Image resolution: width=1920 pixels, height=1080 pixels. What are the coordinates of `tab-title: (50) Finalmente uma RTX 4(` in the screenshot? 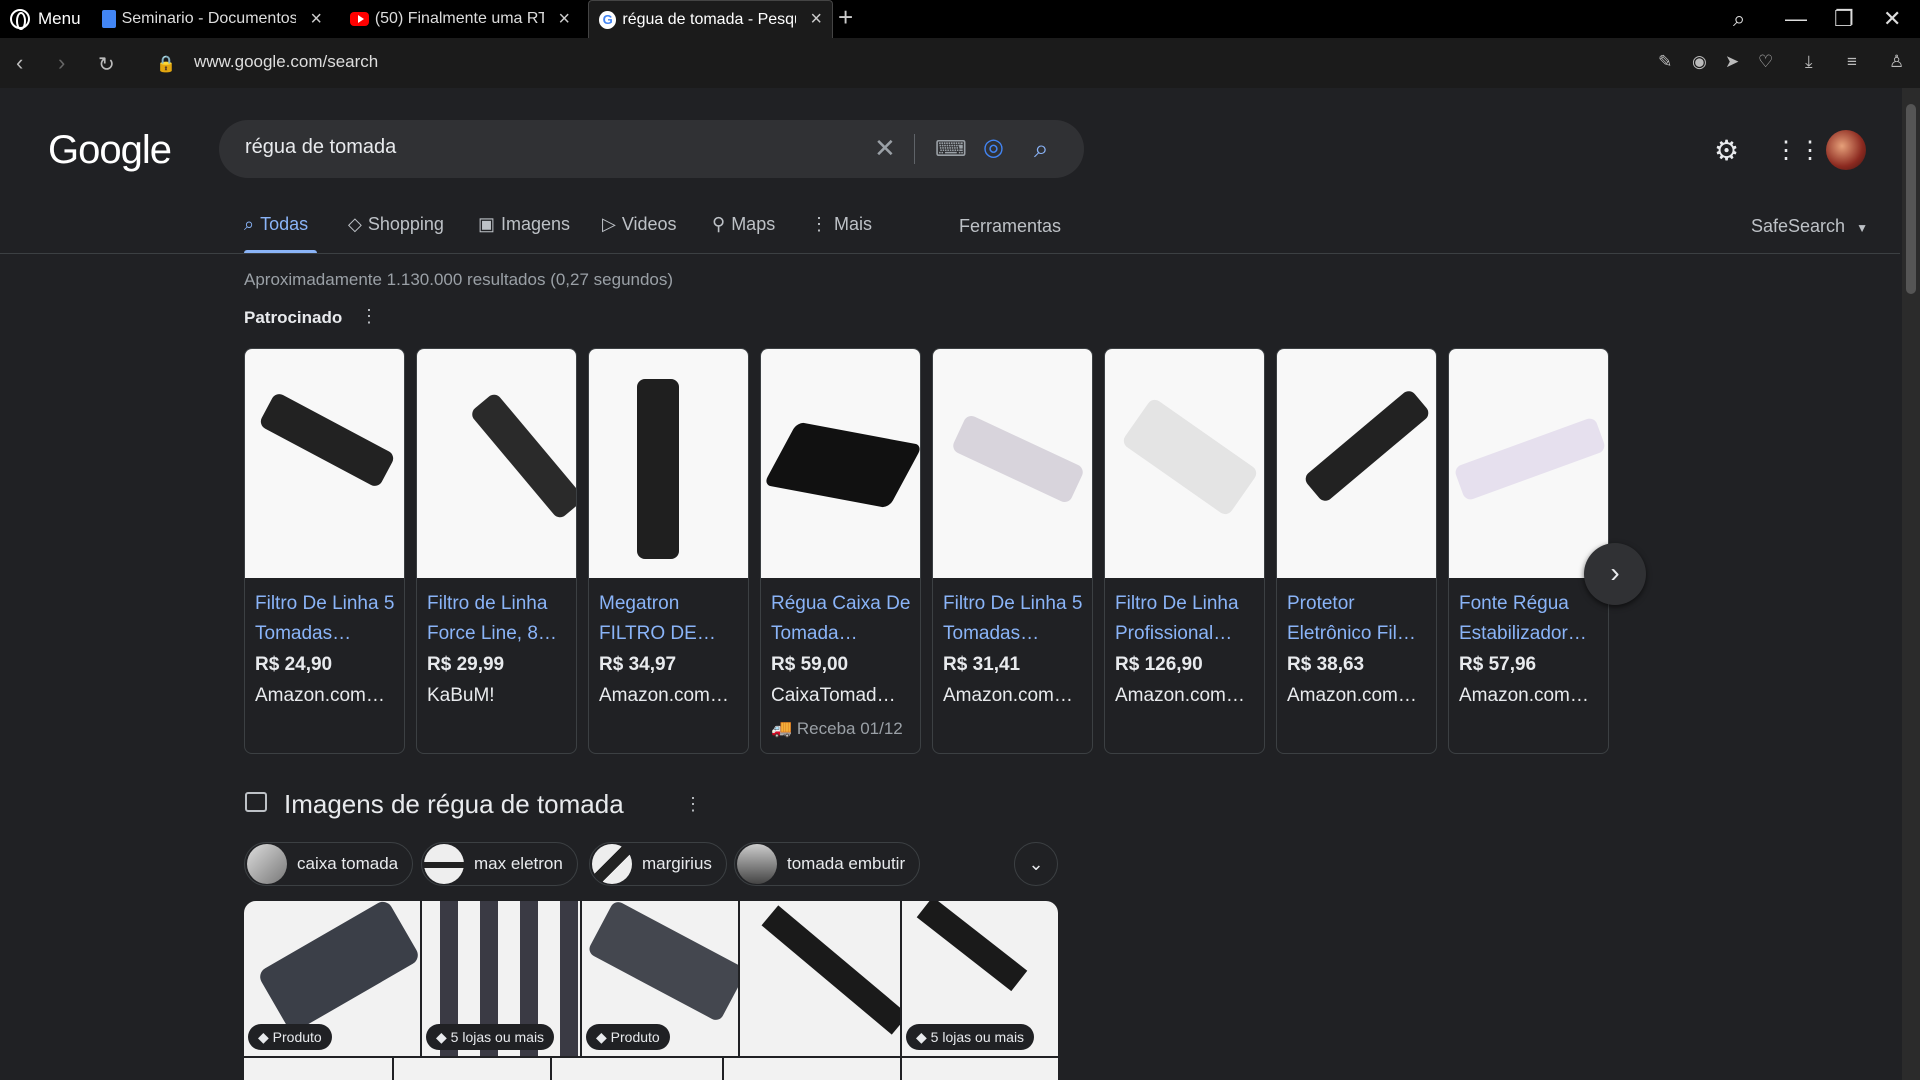 It's located at (459, 18).